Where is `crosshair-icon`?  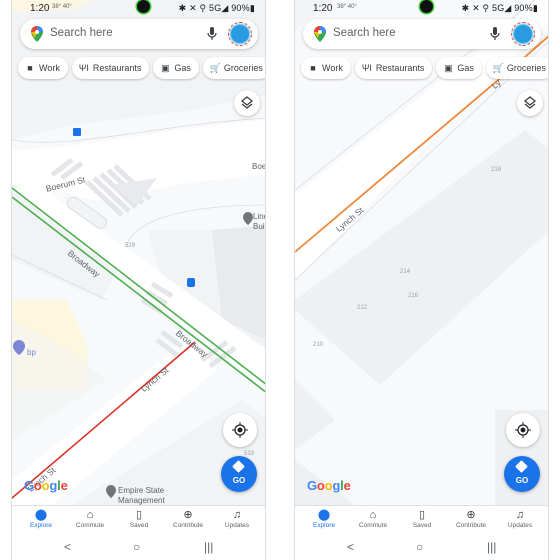 crosshair-icon is located at coordinates (240, 430).